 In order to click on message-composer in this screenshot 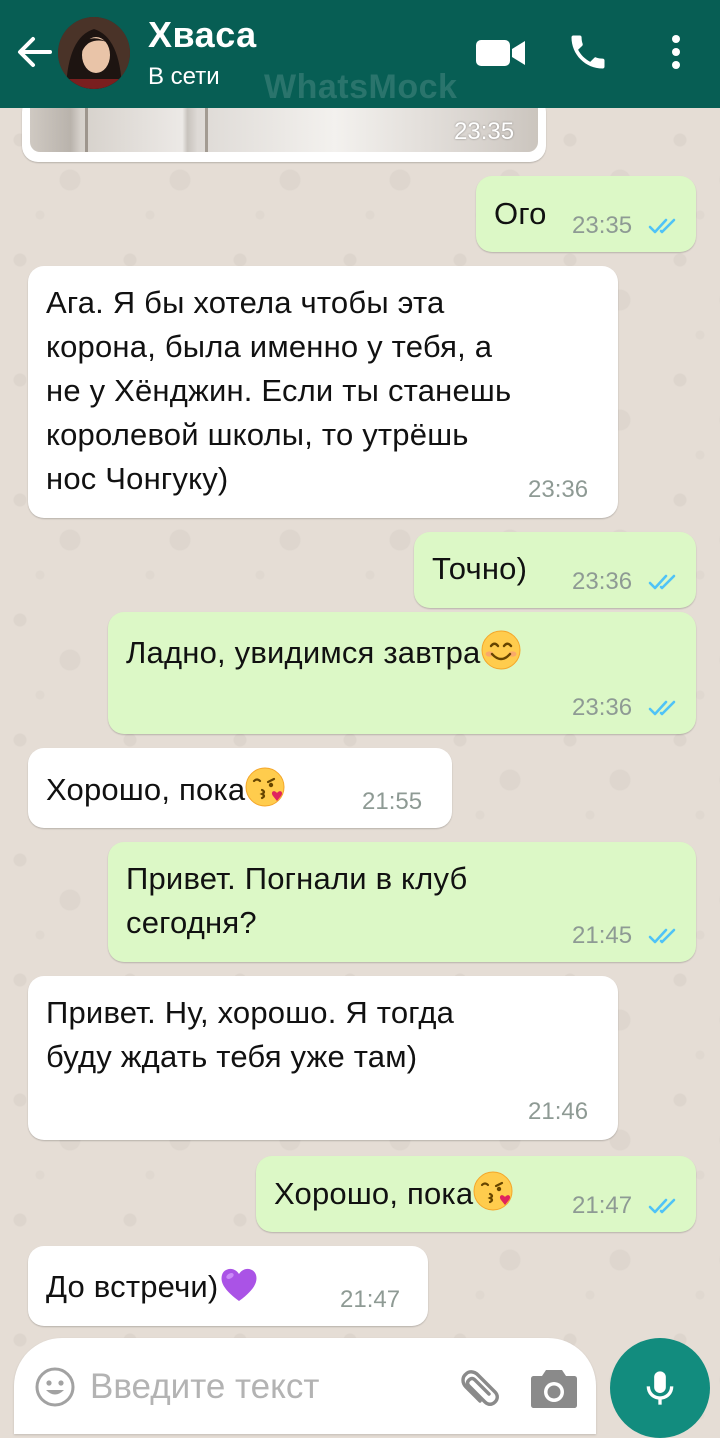, I will do `click(305, 1386)`.